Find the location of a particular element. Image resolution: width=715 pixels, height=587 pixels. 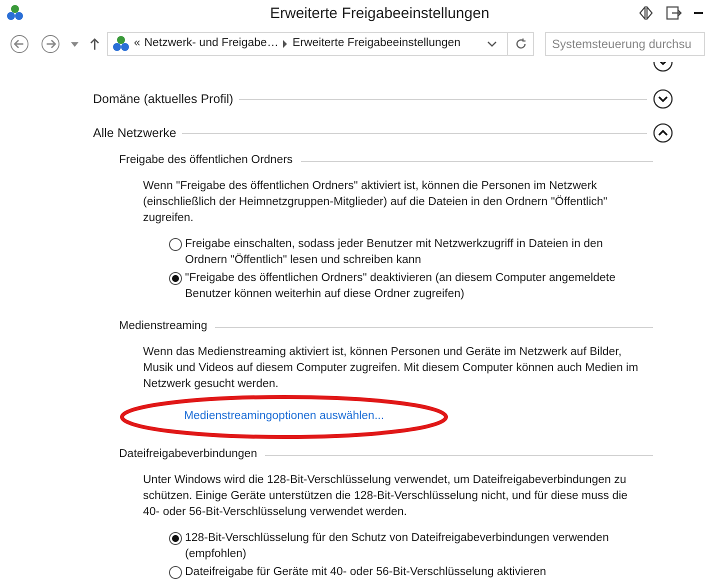

search-field: Systemsteuerung durchsu is located at coordinates (625, 44).